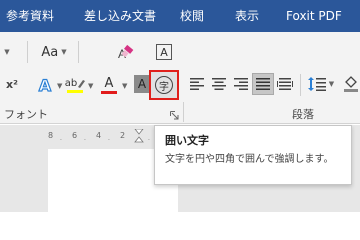  What do you see at coordinates (314, 16) in the screenshot?
I see `tab-foxit-pdf: Foxit PDF` at bounding box center [314, 16].